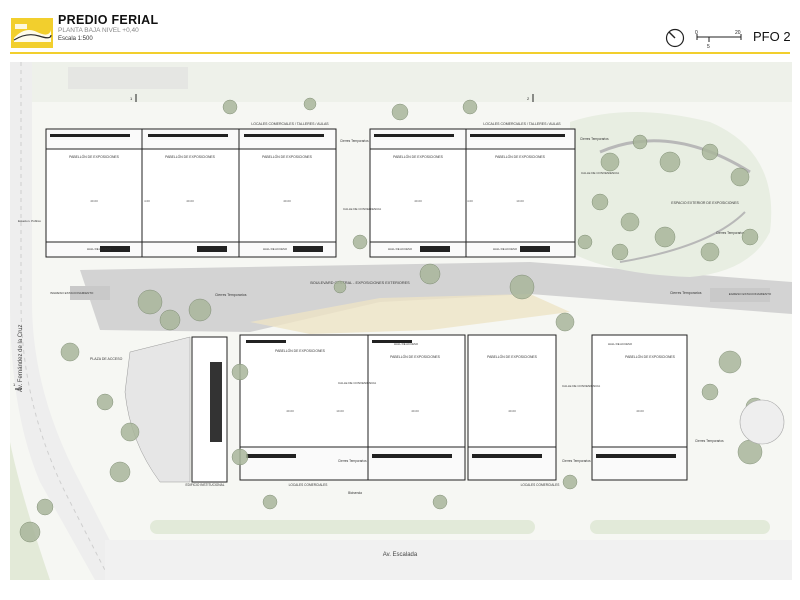  Describe the element at coordinates (32, 33) in the screenshot. I see `project-logo` at that location.